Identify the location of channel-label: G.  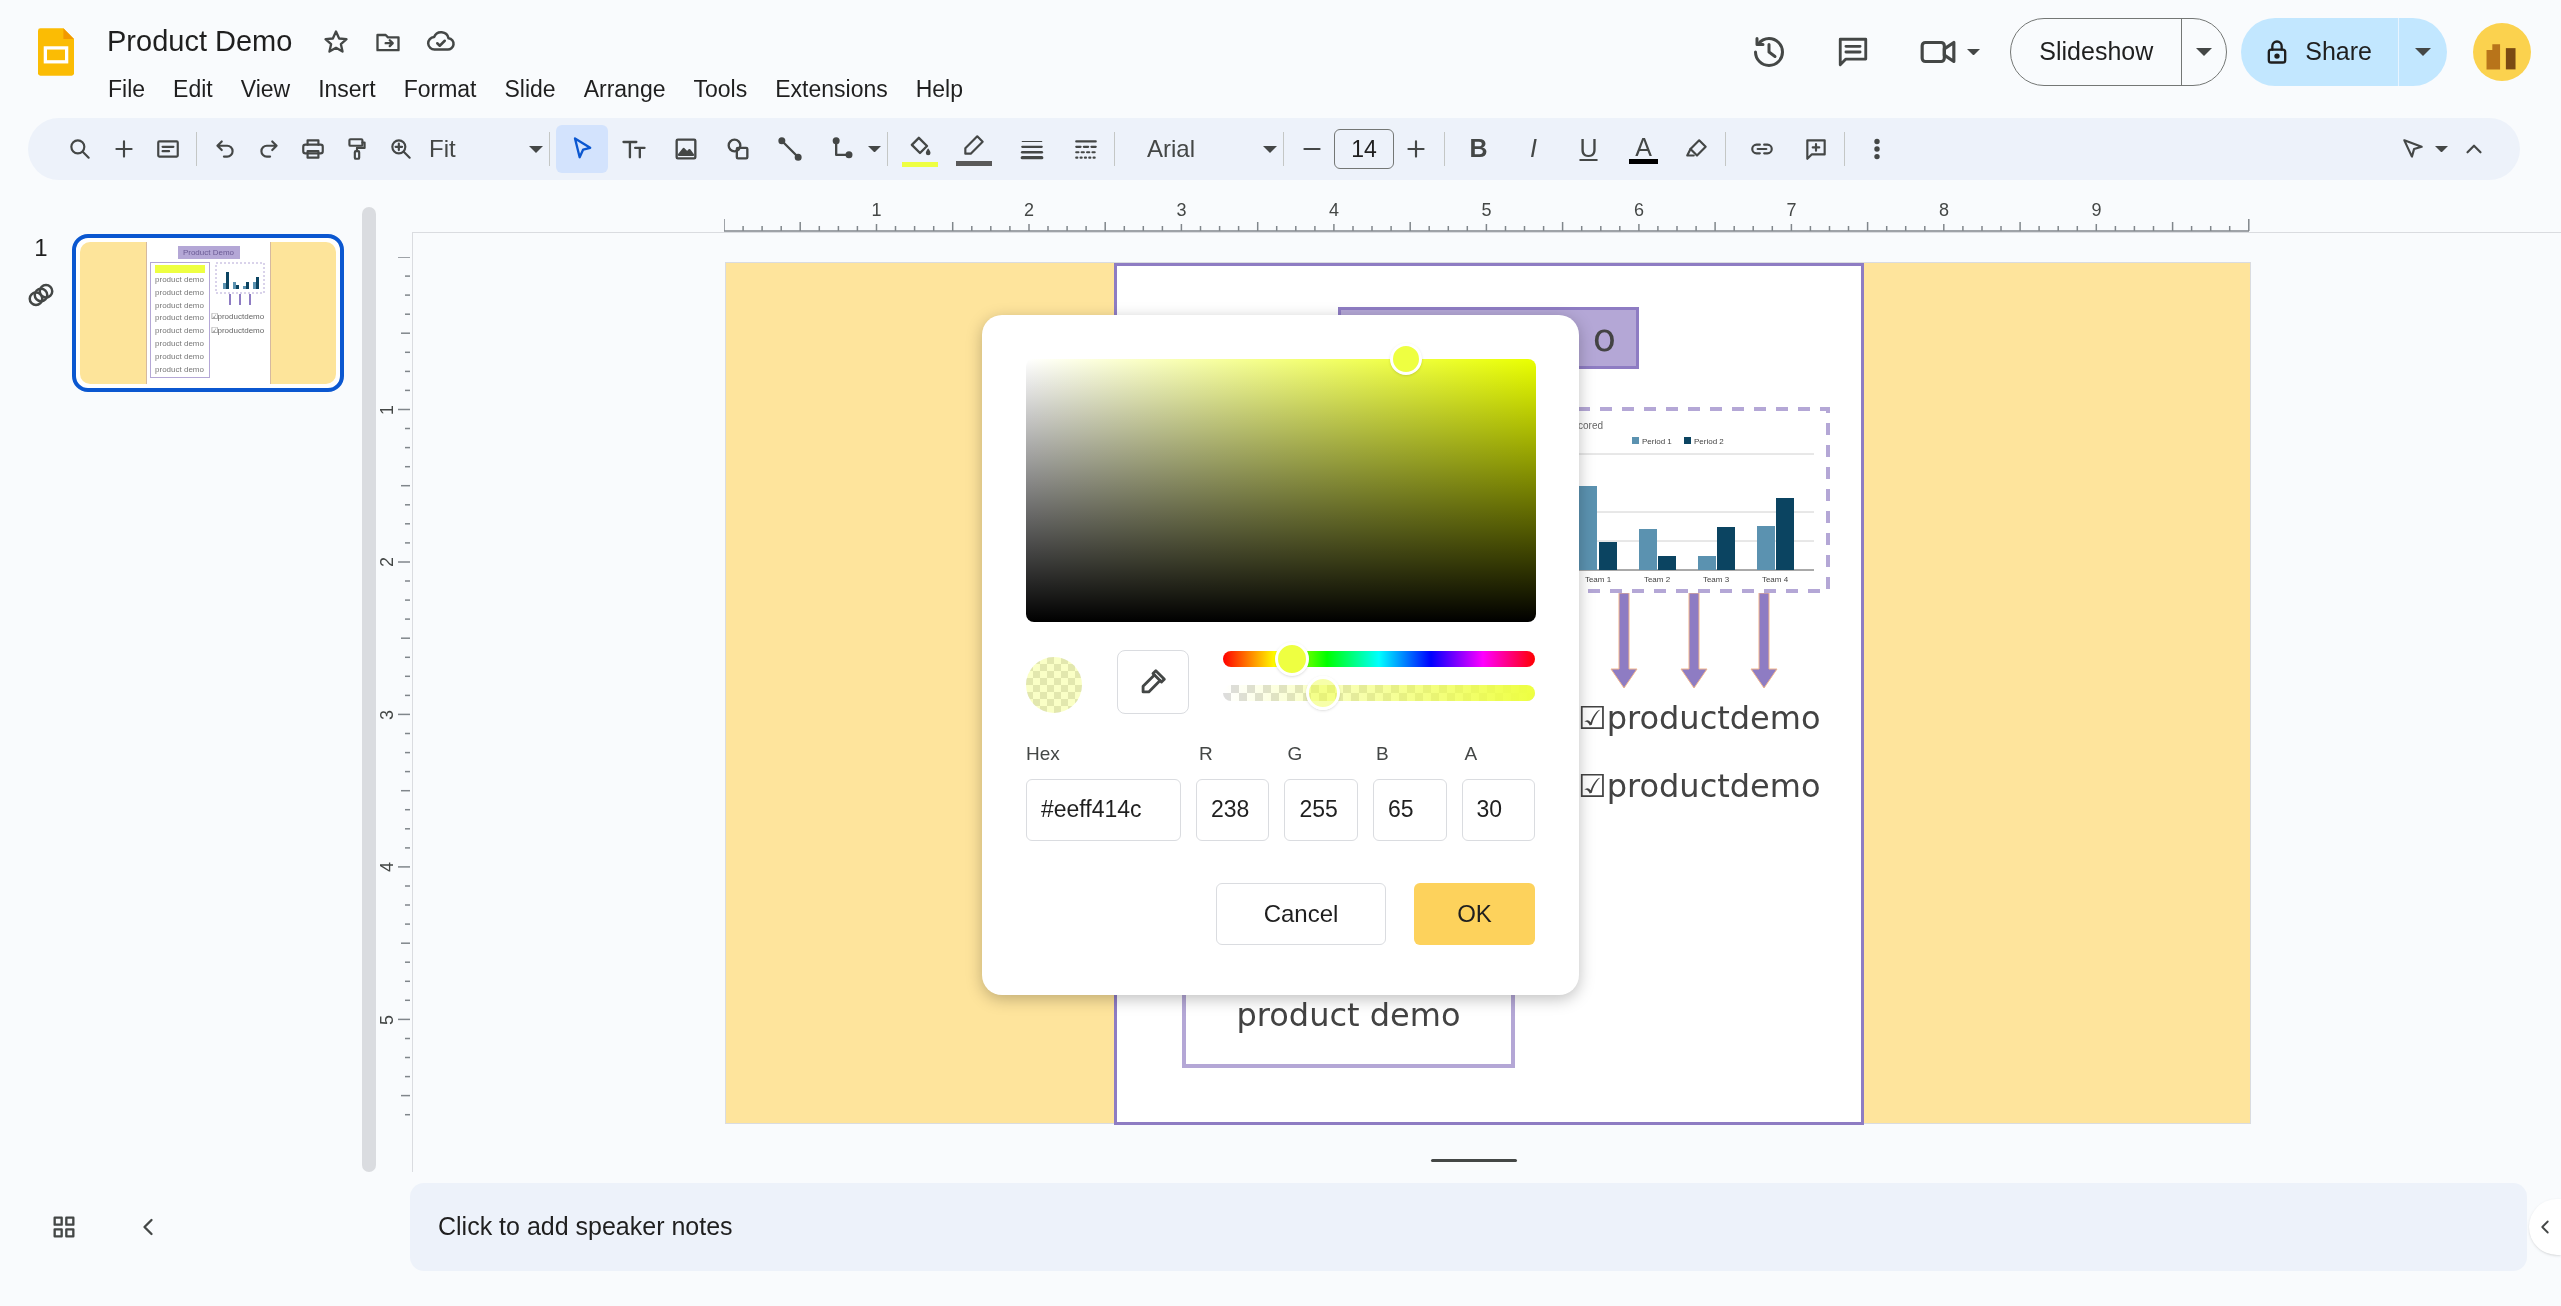
(1295, 754).